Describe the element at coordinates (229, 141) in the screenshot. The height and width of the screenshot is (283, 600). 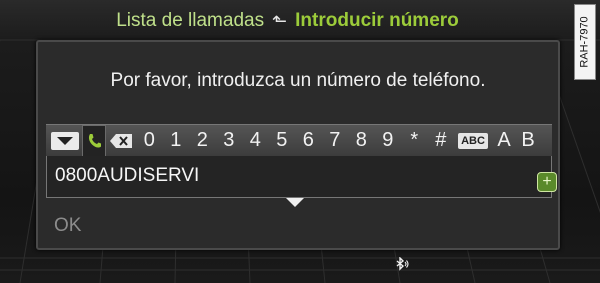
I see `key-3: 3` at that location.